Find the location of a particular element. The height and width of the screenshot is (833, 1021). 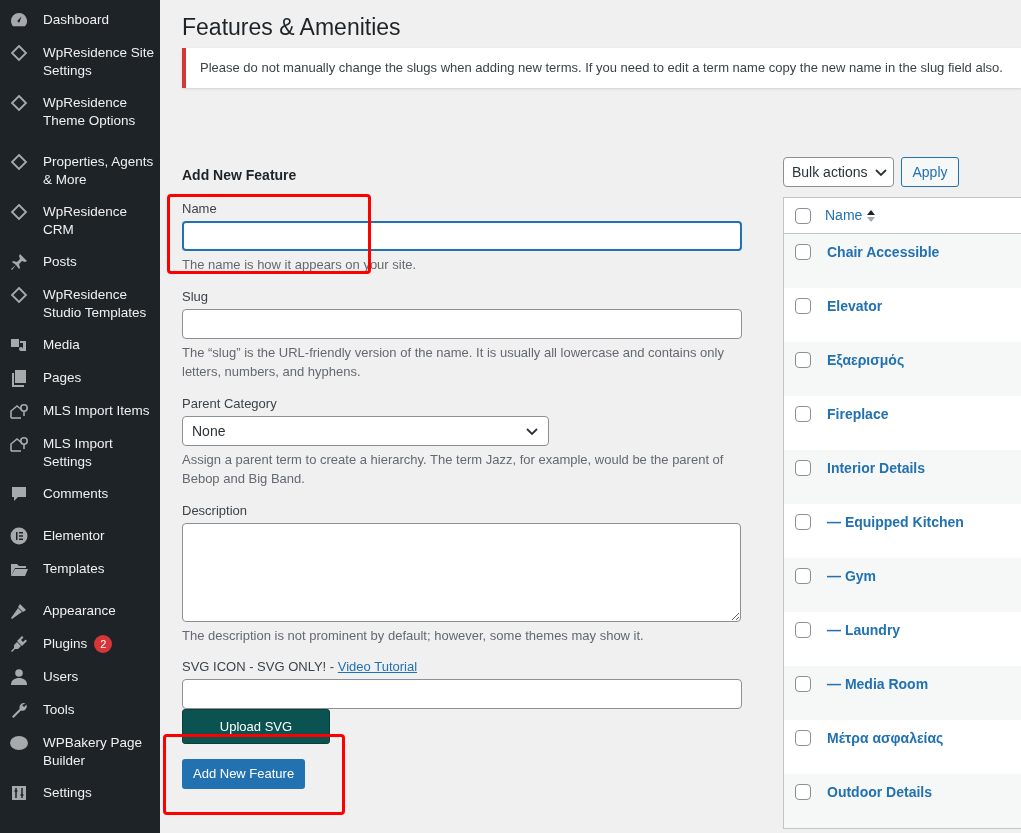

page-title: Features & Amenities is located at coordinates (292, 27).